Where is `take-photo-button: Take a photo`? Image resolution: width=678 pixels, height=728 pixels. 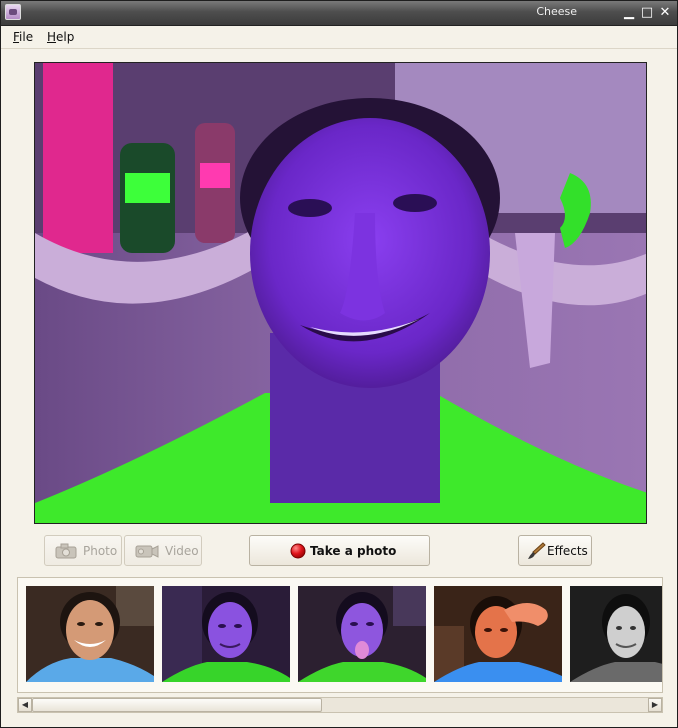 take-photo-button: Take a photo is located at coordinates (339, 550).